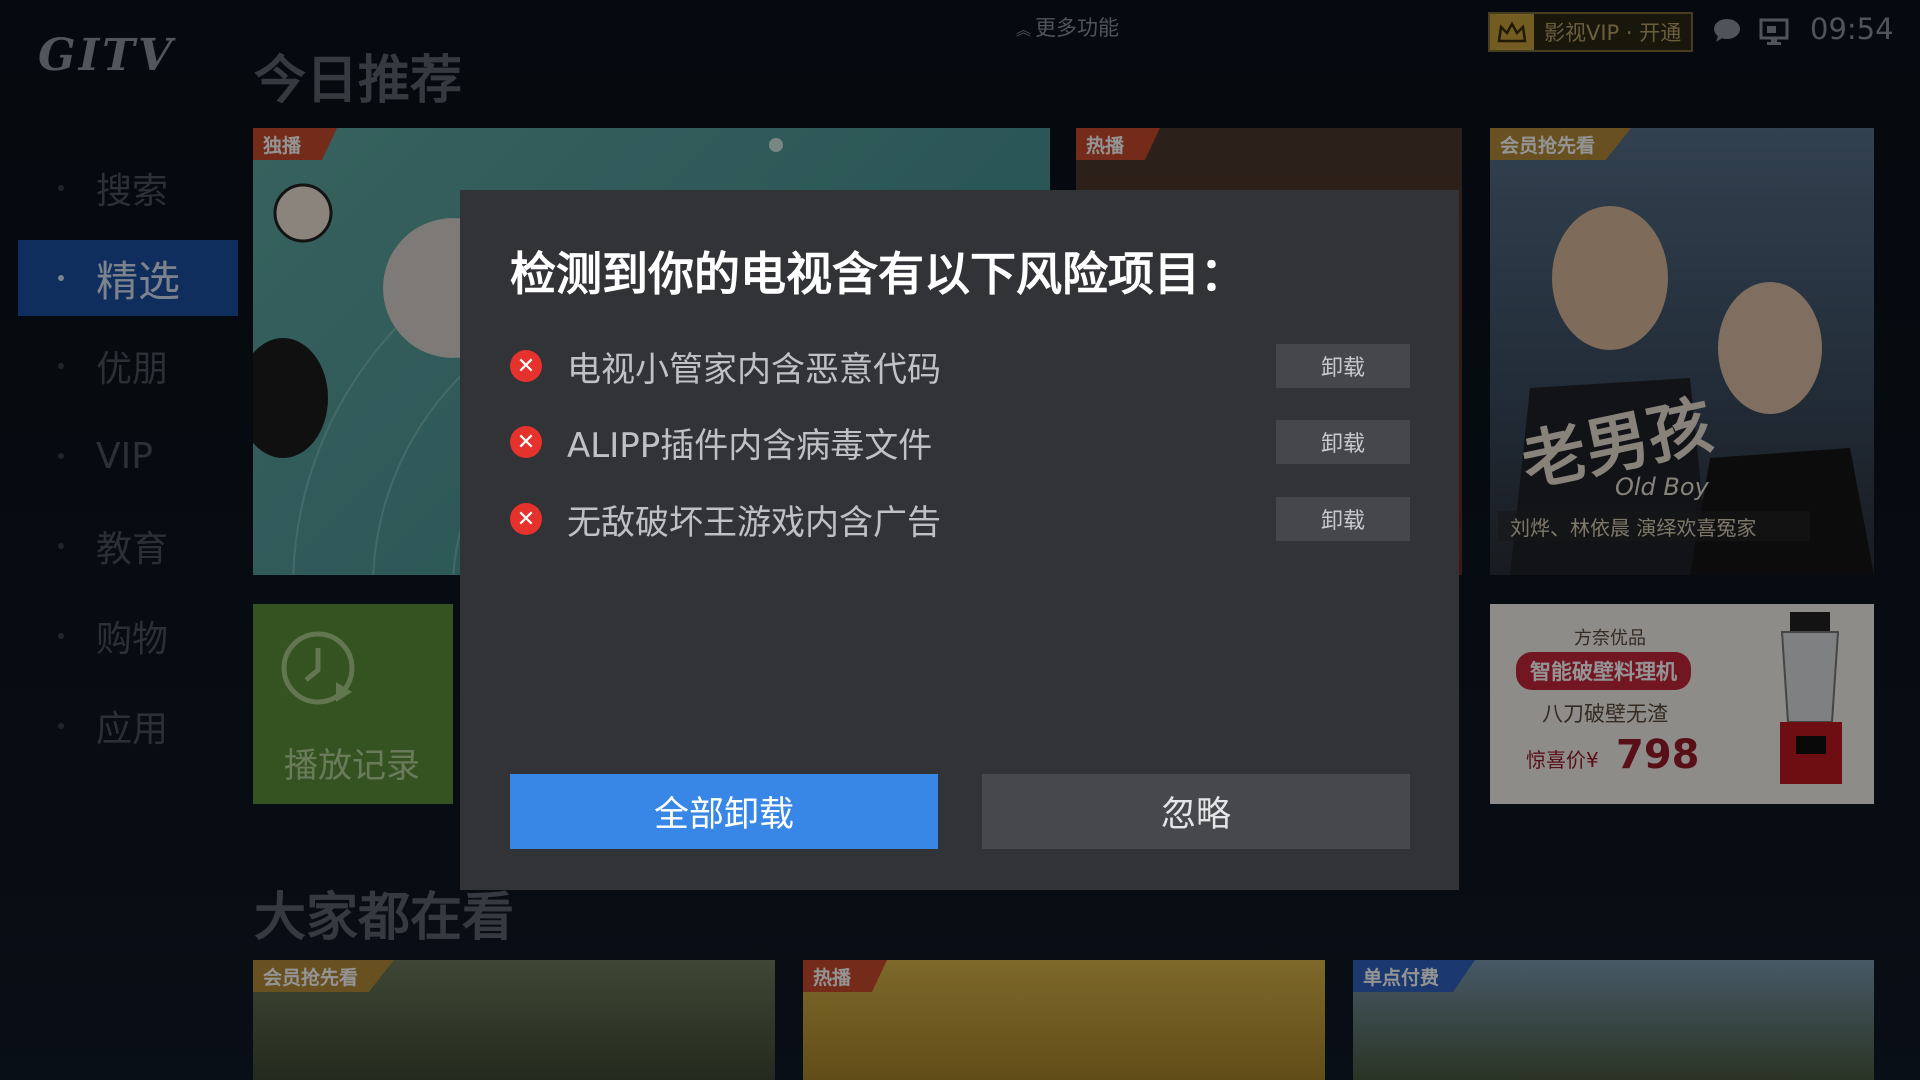  What do you see at coordinates (750, 445) in the screenshot?
I see `risk-label: ALIPP插件内含病毒文件` at bounding box center [750, 445].